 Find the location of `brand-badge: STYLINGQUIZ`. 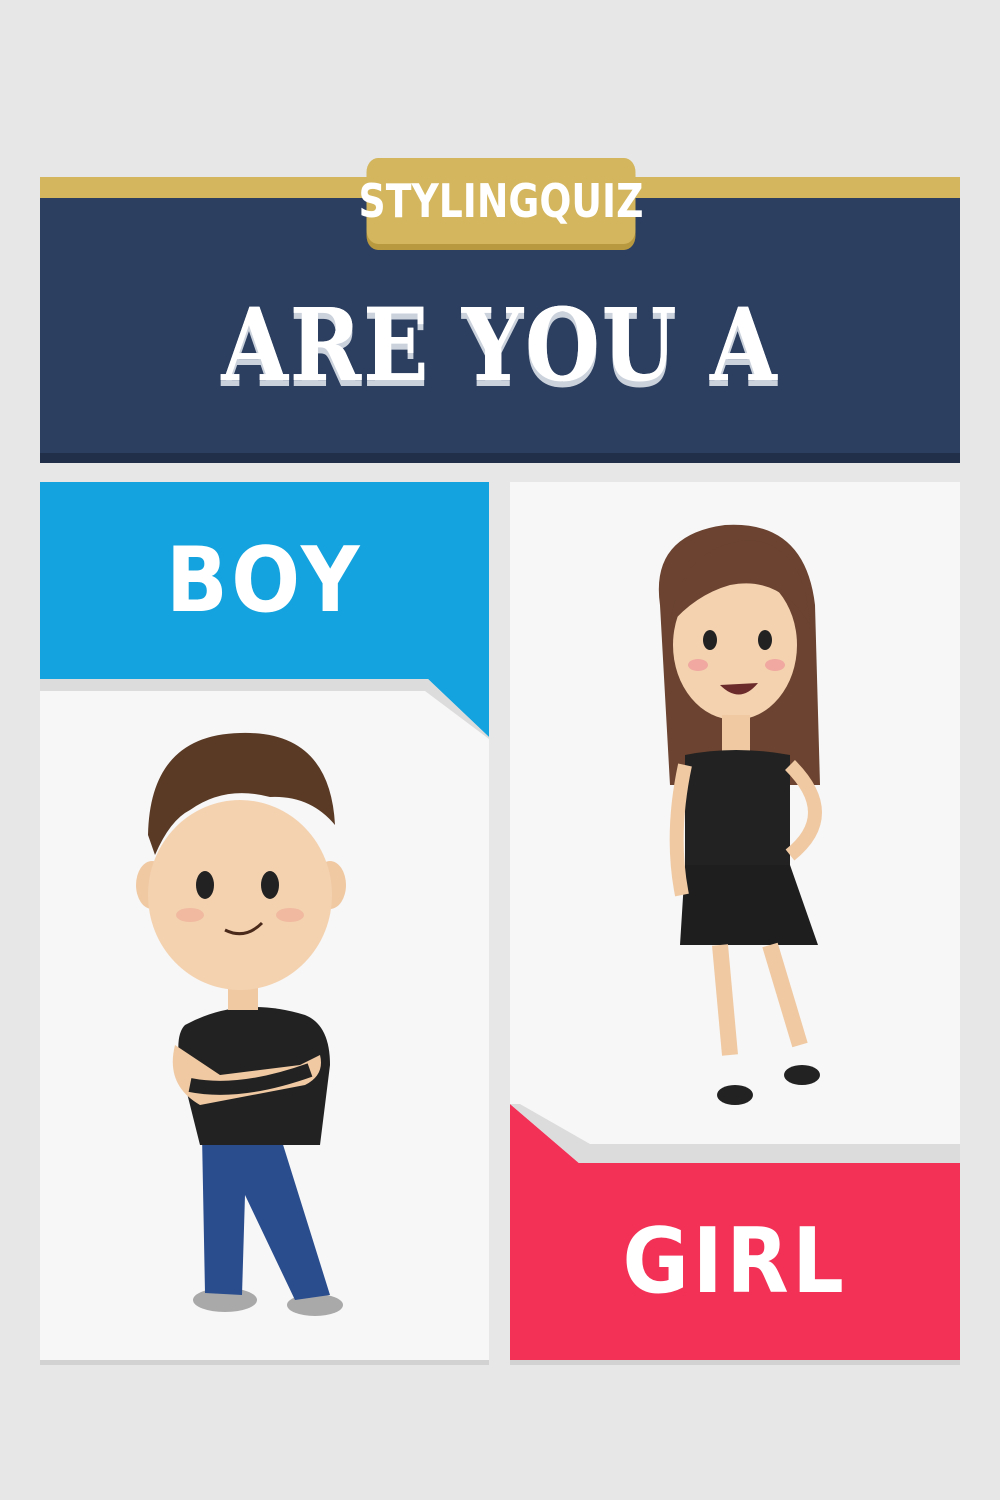

brand-badge: STYLINGQUIZ is located at coordinates (501, 201).